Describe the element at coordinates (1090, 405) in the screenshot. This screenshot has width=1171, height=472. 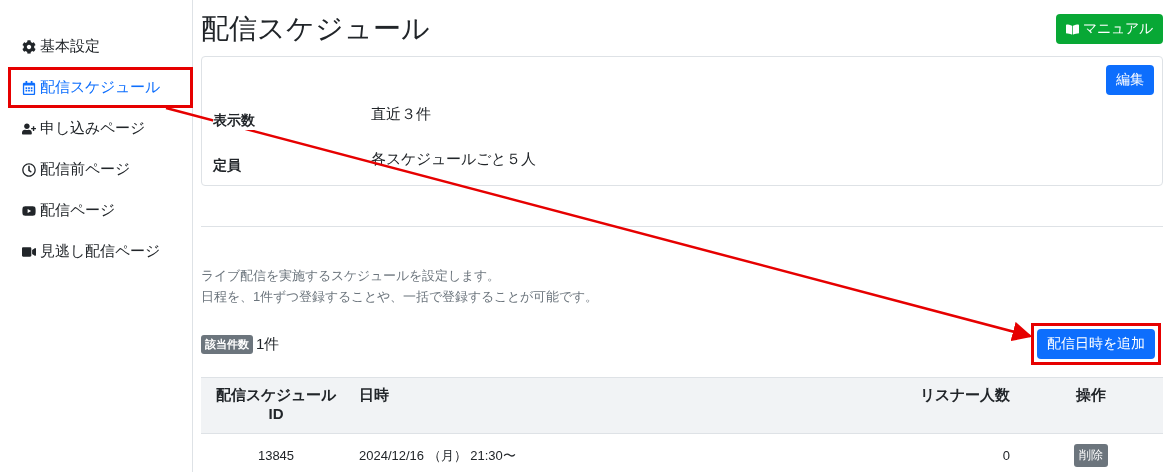
I see `column-header: 操作` at that location.